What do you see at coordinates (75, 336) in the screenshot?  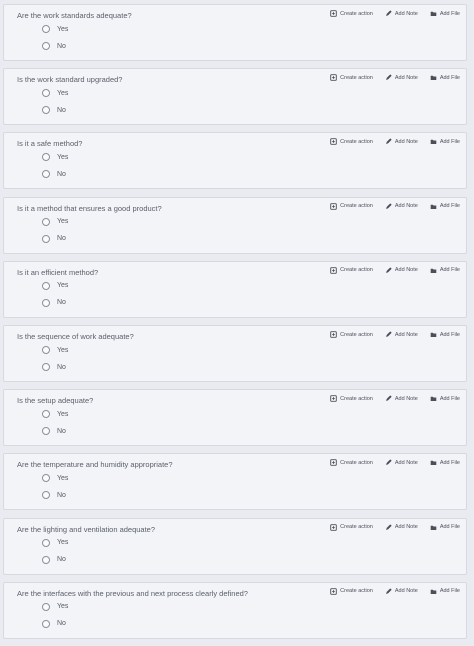 I see `question-text: Is the sequence of work adequate?` at bounding box center [75, 336].